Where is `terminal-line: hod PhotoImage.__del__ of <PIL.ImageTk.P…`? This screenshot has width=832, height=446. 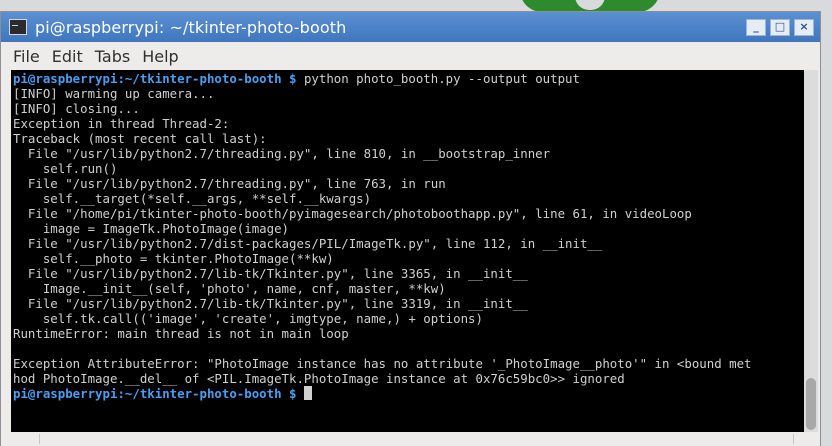 terminal-line: hod PhotoImage.__del__ of <PIL.ImageTk.P… is located at coordinates (319, 378).